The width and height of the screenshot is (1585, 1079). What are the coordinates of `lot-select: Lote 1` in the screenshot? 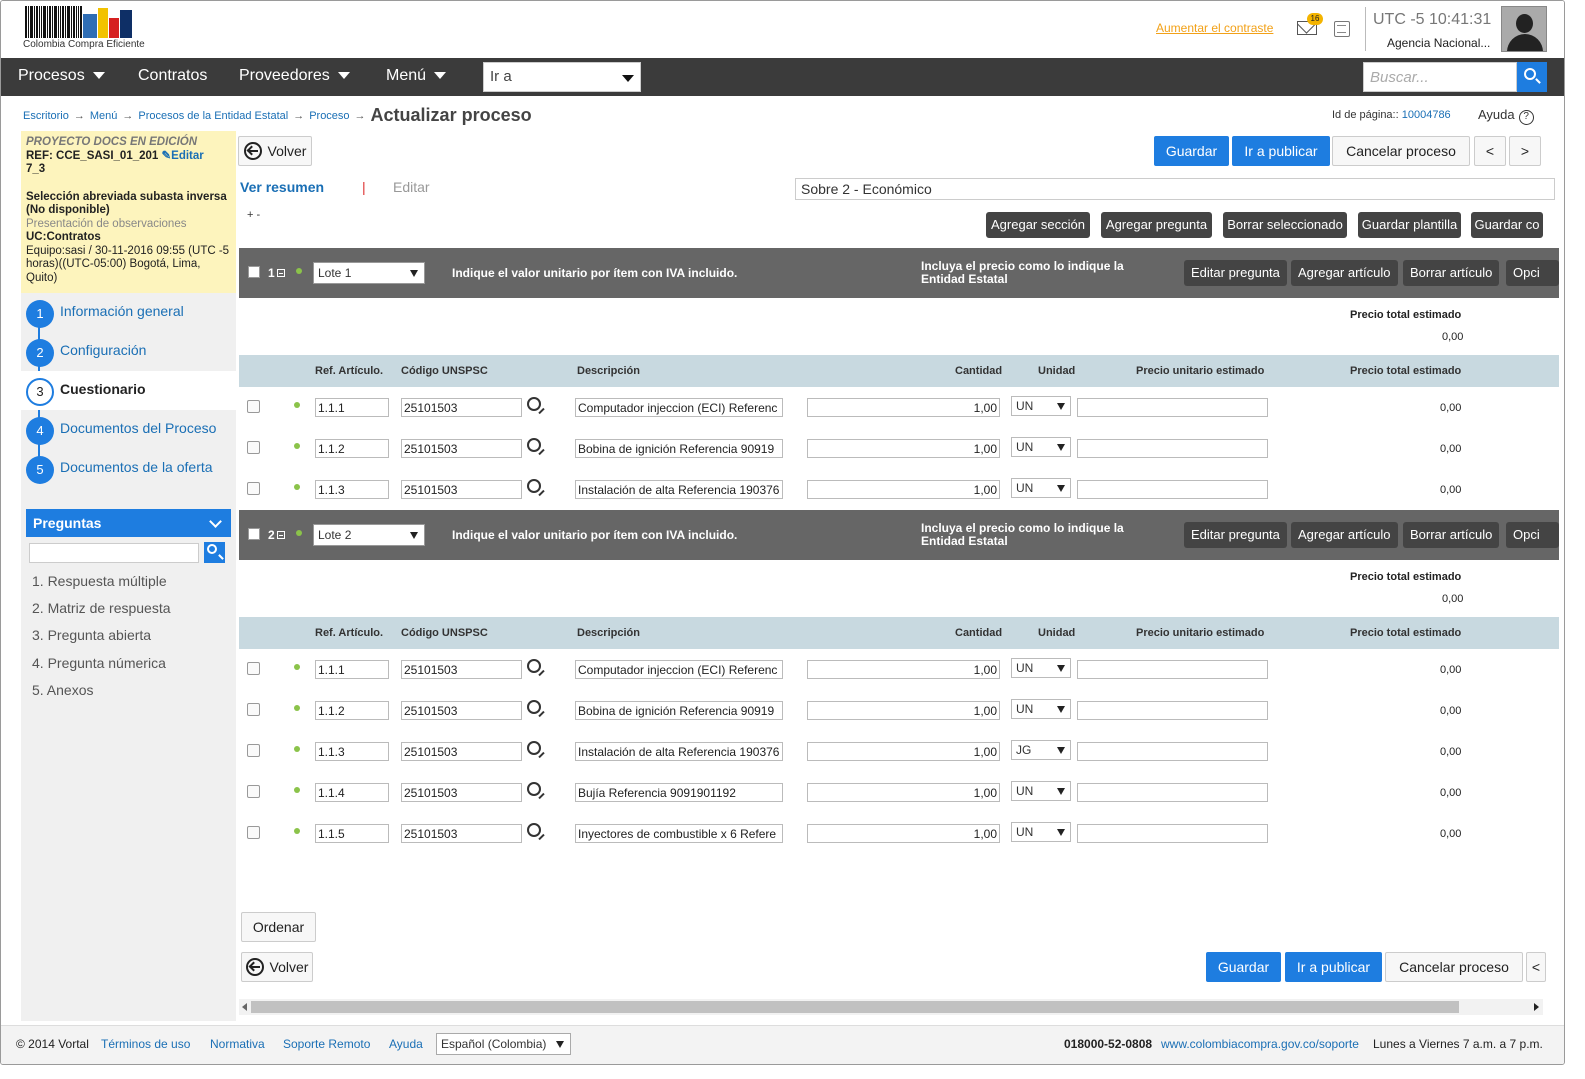 It's located at (369, 273).